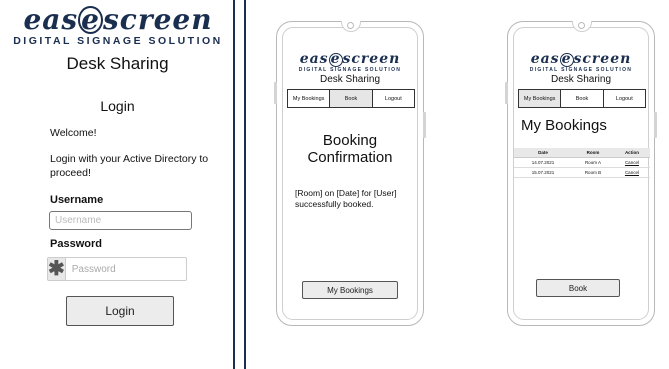 This screenshot has height=369, width=669. Describe the element at coordinates (564, 125) in the screenshot. I see `my-bookings-heading: My Bookings` at that location.